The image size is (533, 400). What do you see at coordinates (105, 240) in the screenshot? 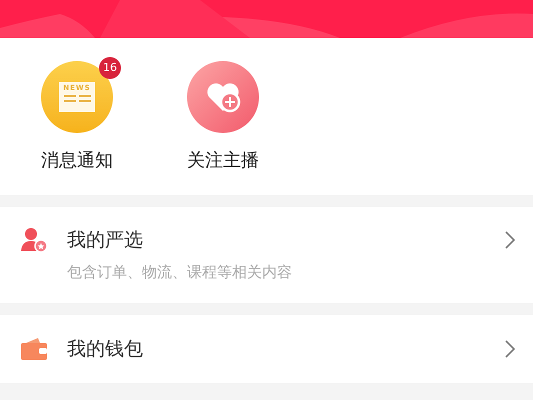
I see `menu-title: 我的严选` at bounding box center [105, 240].